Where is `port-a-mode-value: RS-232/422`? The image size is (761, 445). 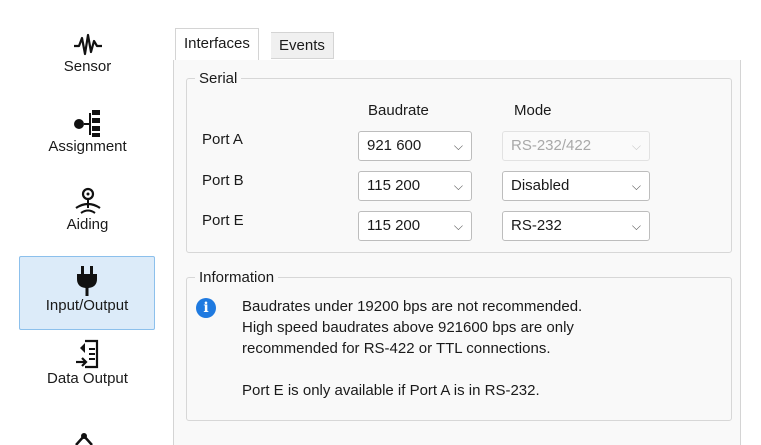
port-a-mode-value: RS-232/422 is located at coordinates (551, 145).